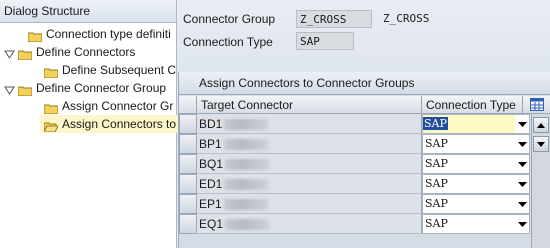 The image size is (550, 248). I want to click on table-title: Assign Connectors to Connector Groups, so click(364, 83).